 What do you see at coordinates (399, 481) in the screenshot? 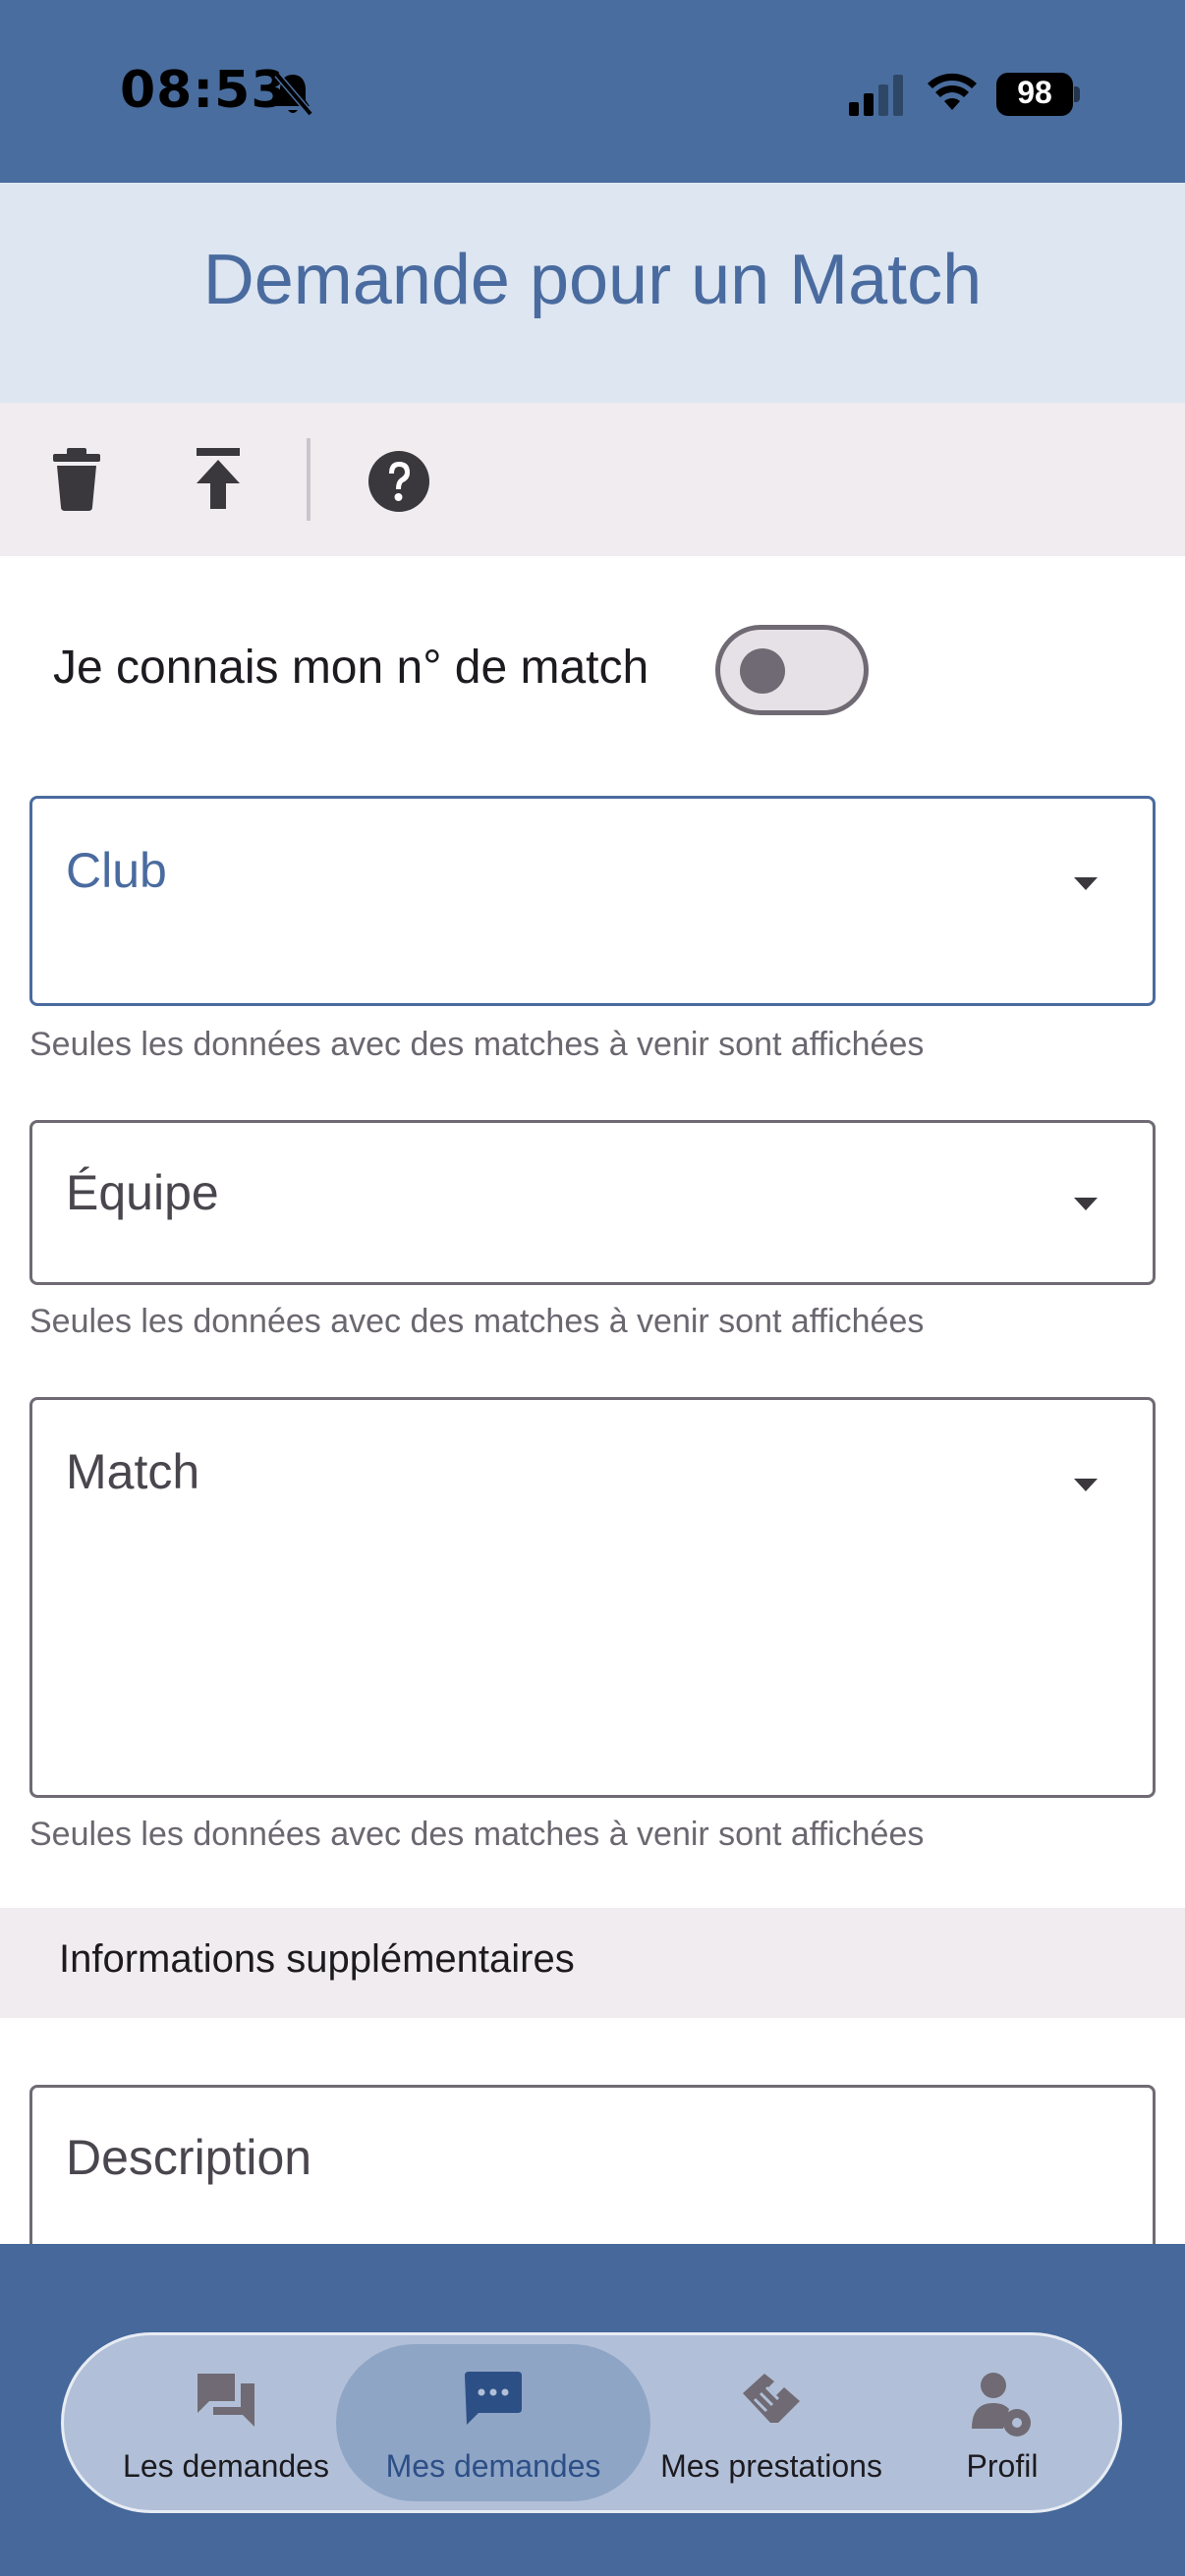
I see `help-icon` at bounding box center [399, 481].